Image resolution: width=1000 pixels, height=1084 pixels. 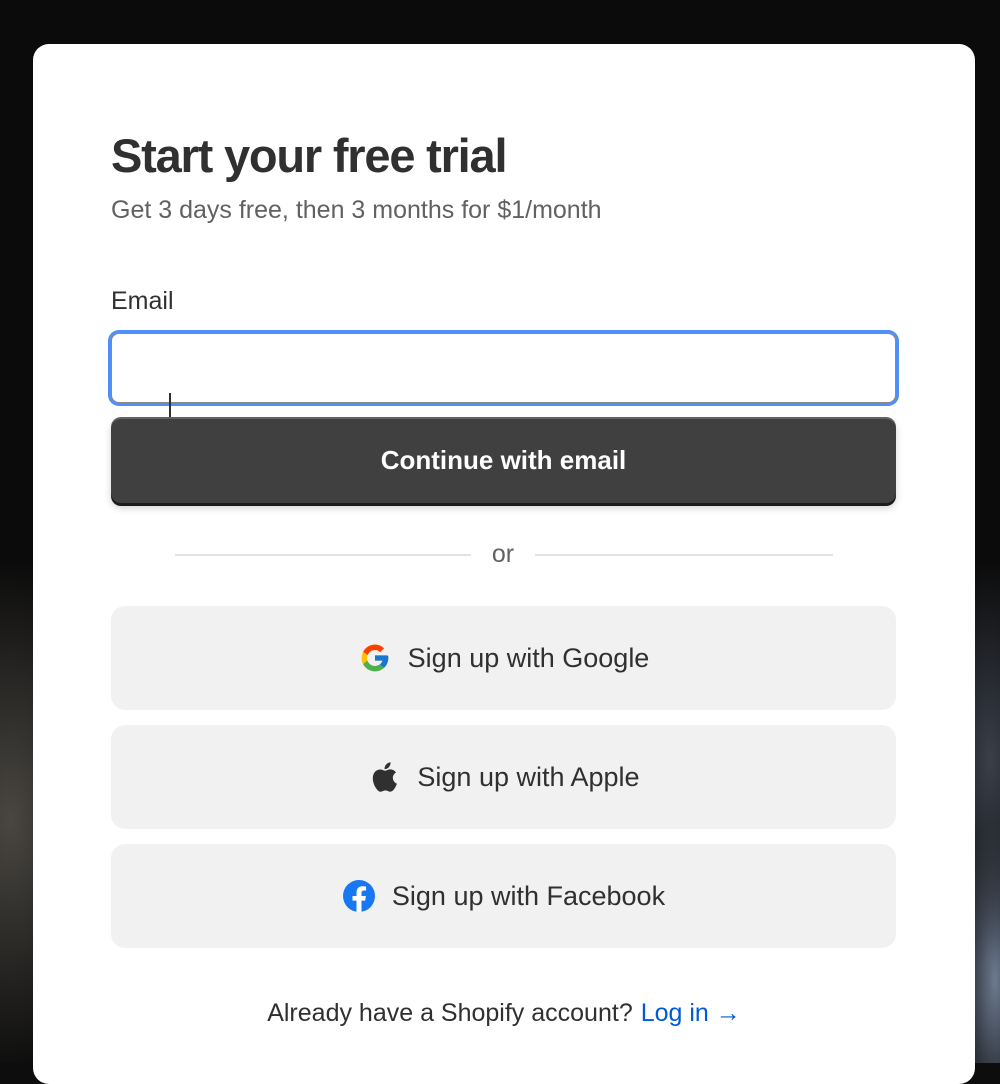 I want to click on continue-with-email-button: Continue with email, so click(x=503, y=460).